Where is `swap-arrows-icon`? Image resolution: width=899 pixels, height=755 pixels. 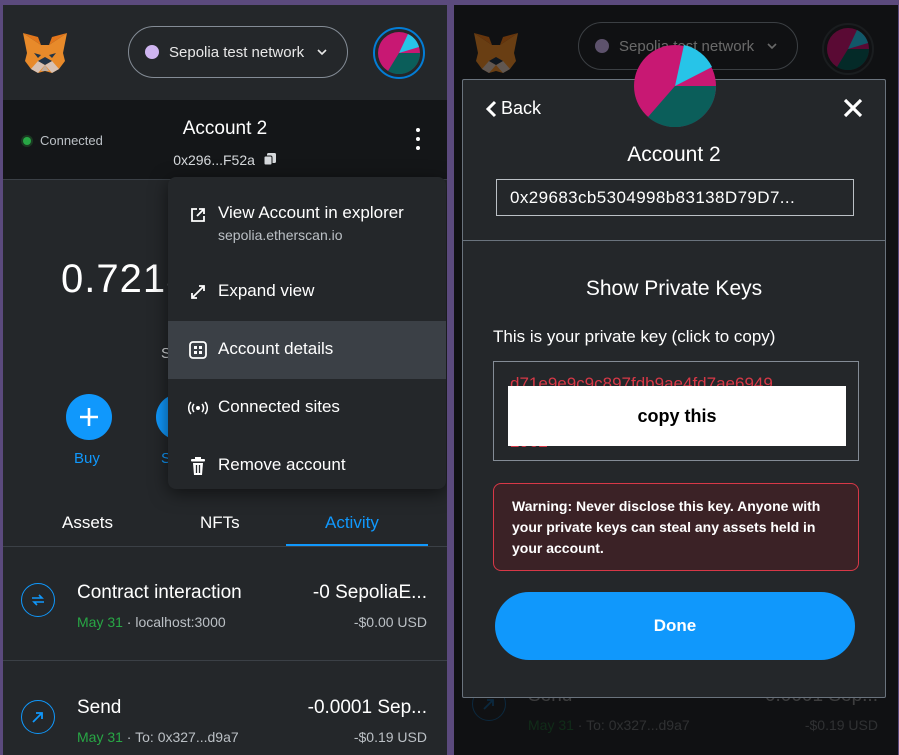 swap-arrows-icon is located at coordinates (38, 600).